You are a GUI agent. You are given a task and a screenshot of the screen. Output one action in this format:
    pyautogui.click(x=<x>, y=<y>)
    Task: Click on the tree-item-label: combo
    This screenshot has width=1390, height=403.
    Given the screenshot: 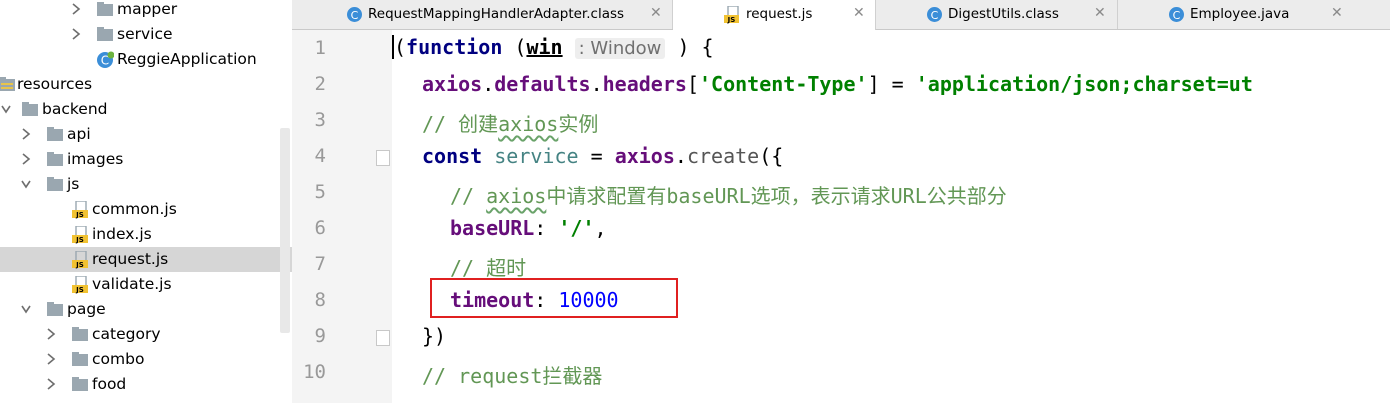 What is the action you would take?
    pyautogui.click(x=118, y=359)
    